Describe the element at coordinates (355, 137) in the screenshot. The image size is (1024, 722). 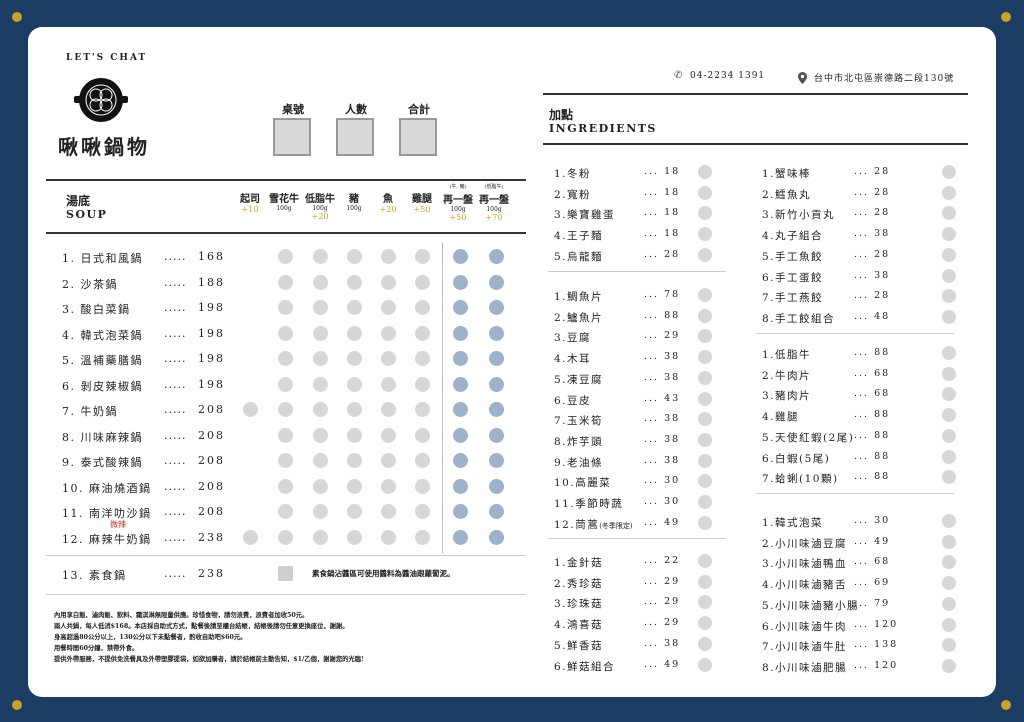
I see `party-size-box` at that location.